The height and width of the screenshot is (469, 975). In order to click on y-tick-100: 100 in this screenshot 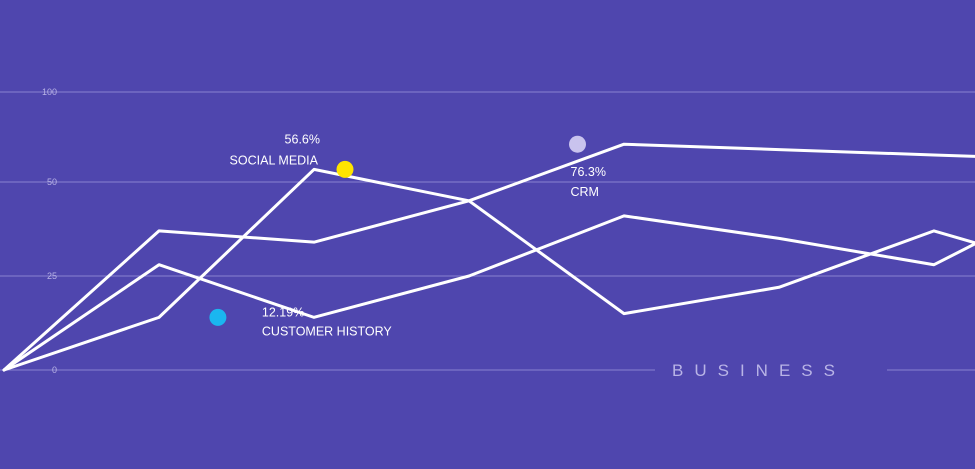, I will do `click(49, 92)`.